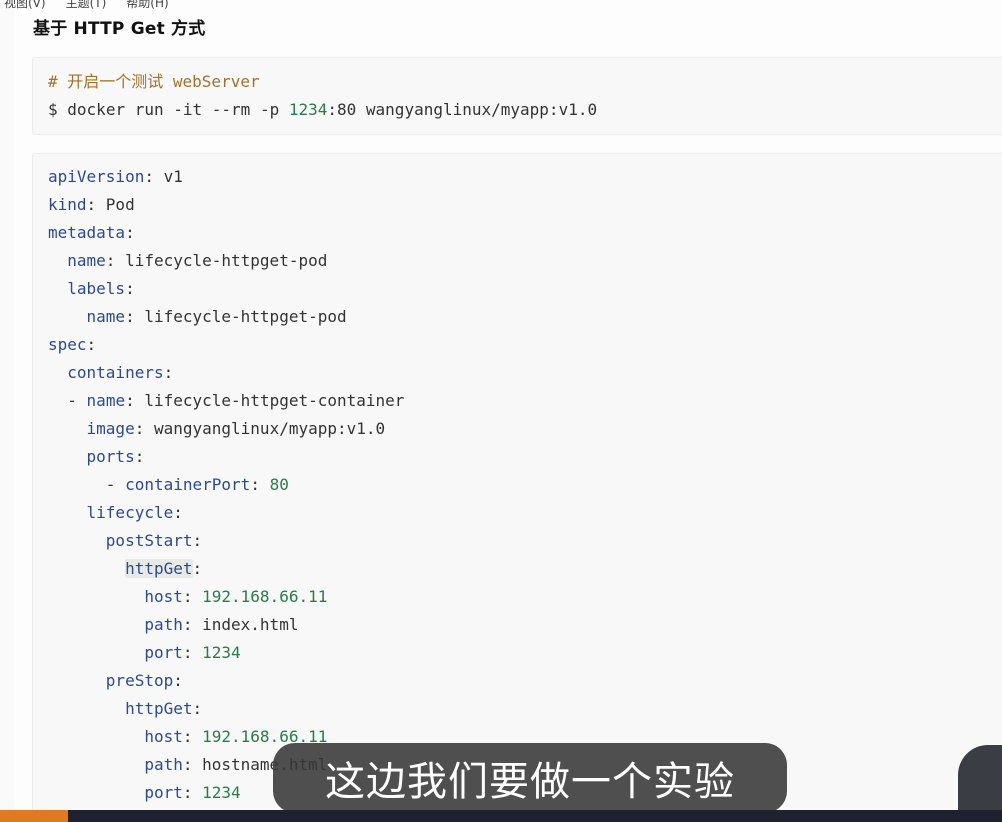 The height and width of the screenshot is (822, 1002). What do you see at coordinates (110, 456) in the screenshot?
I see `yaml-key: ports` at bounding box center [110, 456].